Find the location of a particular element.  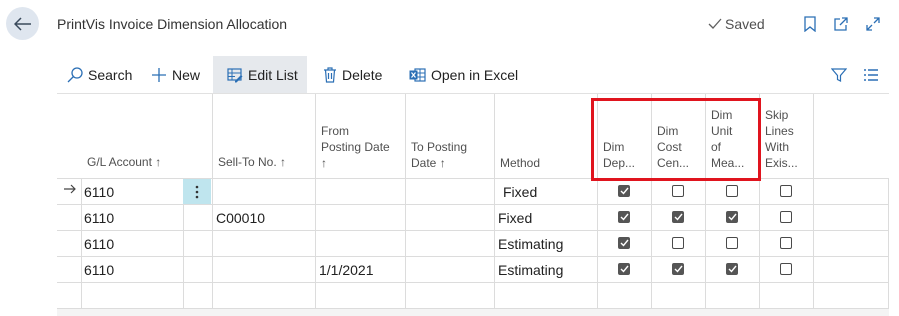

row-actions-menu is located at coordinates (197, 191).